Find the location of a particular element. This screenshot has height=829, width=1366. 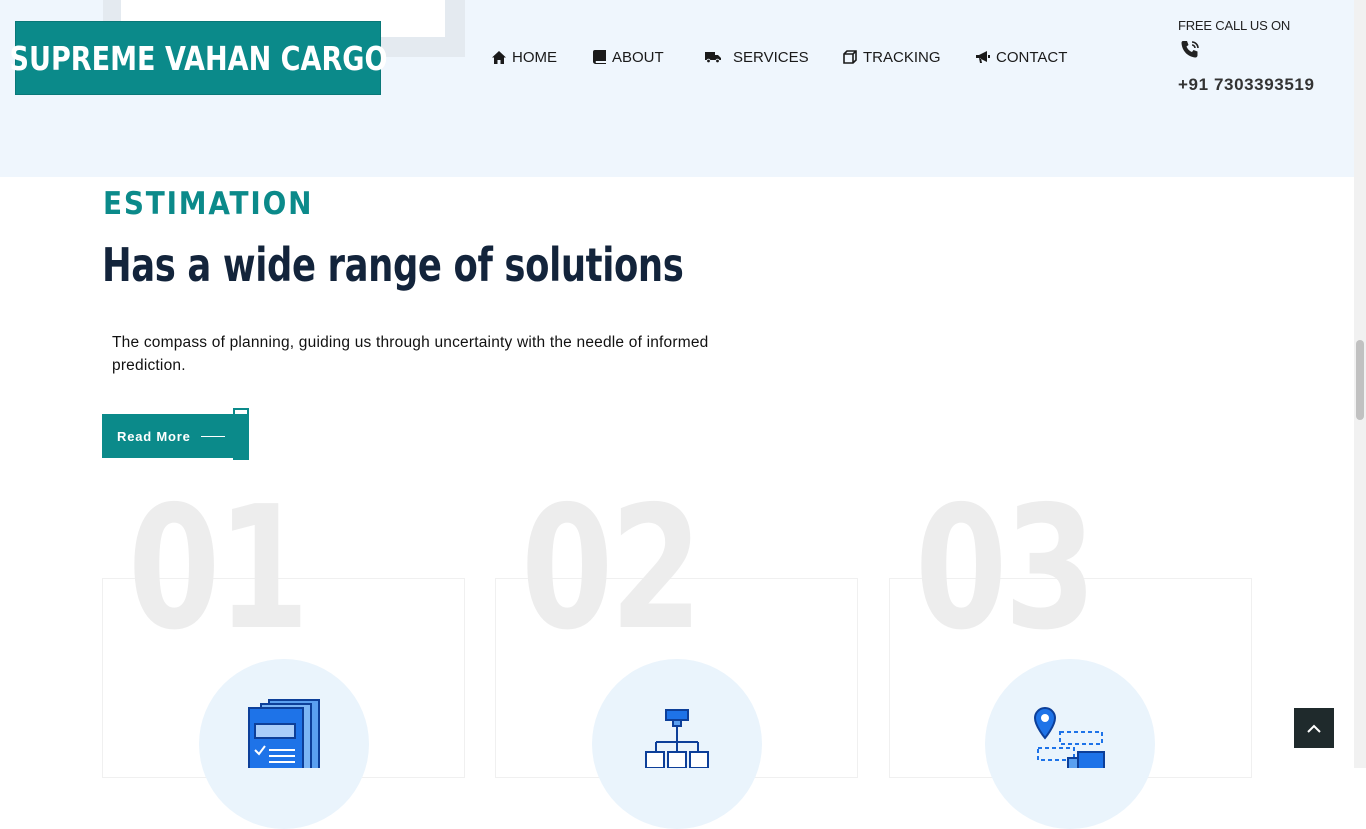

phone-number: +91 7303393519 is located at coordinates (1246, 85).